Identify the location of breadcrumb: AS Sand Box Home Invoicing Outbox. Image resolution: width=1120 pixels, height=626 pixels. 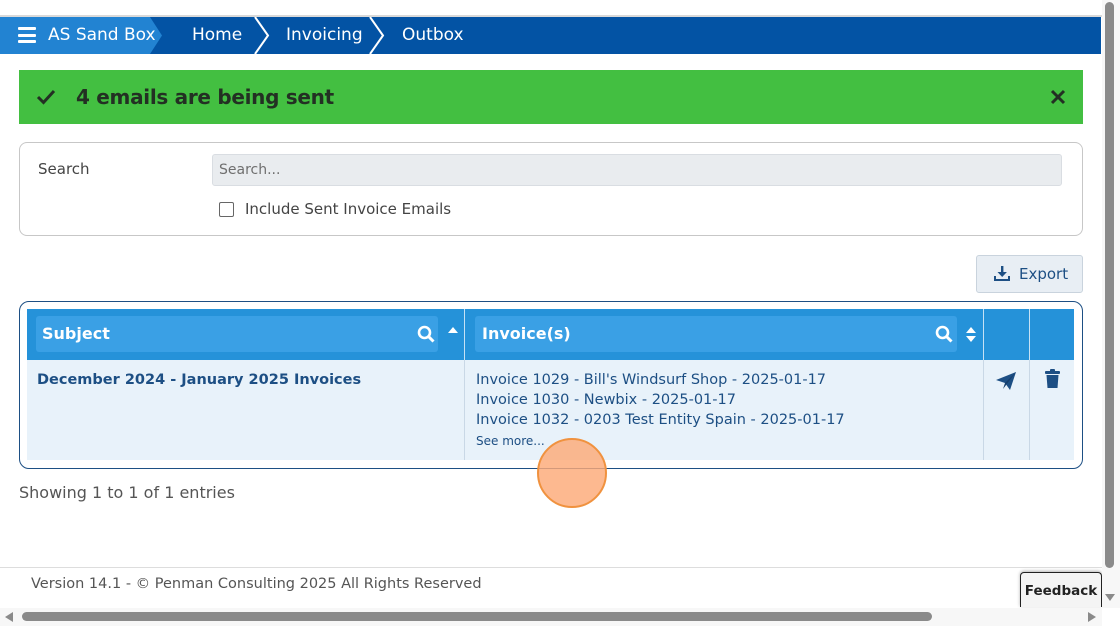
(550, 35).